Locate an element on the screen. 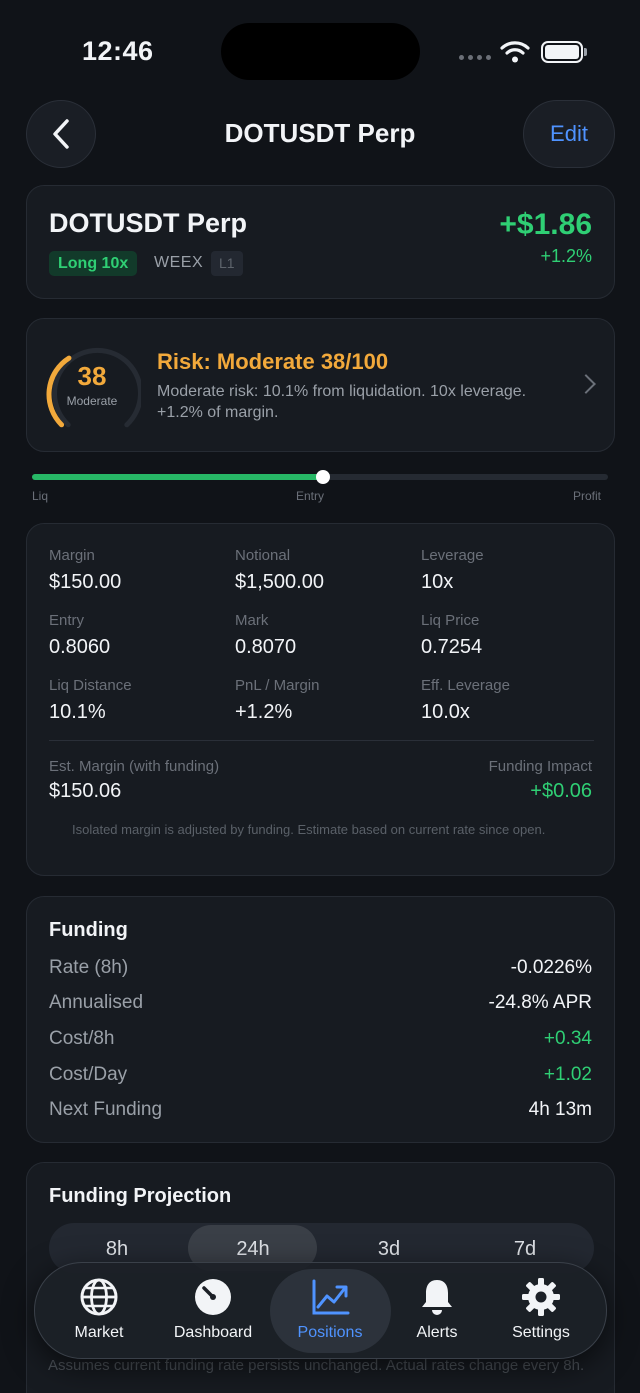 Image resolution: width=640 pixels, height=1393 pixels. period-24h: 24h is located at coordinates (253, 1249).